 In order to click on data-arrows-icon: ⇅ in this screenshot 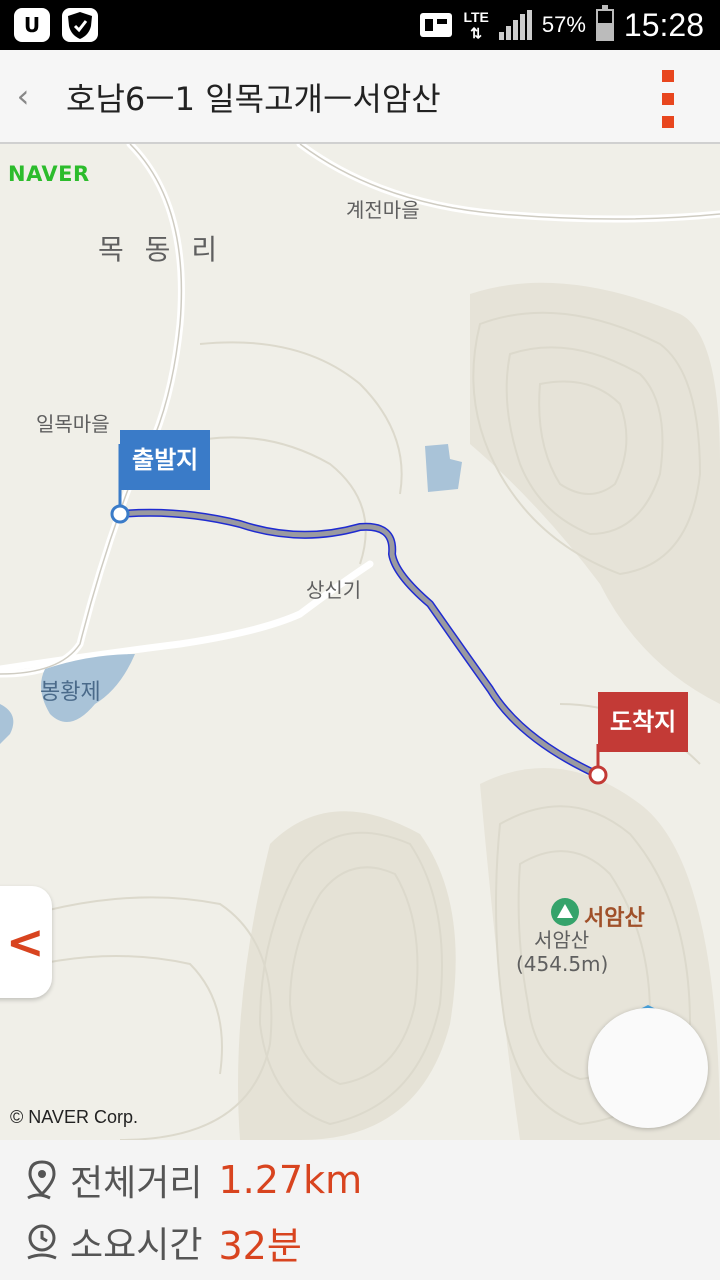, I will do `click(476, 33)`.